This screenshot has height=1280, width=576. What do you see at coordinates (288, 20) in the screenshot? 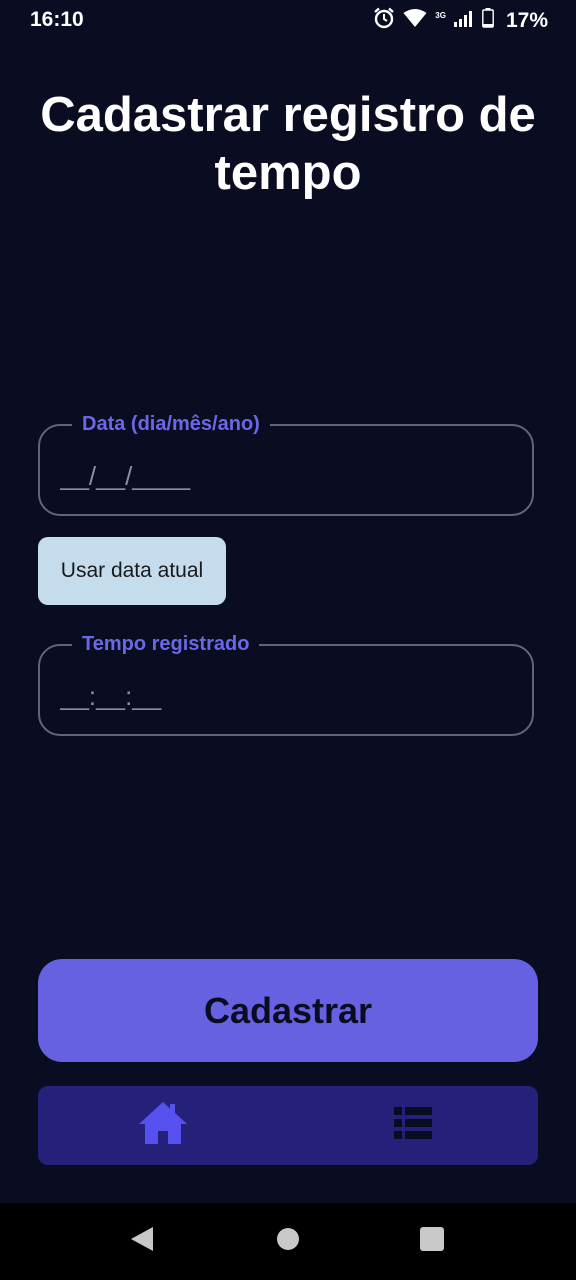
I see `status-bar: 16:10 3G 17%` at bounding box center [288, 20].